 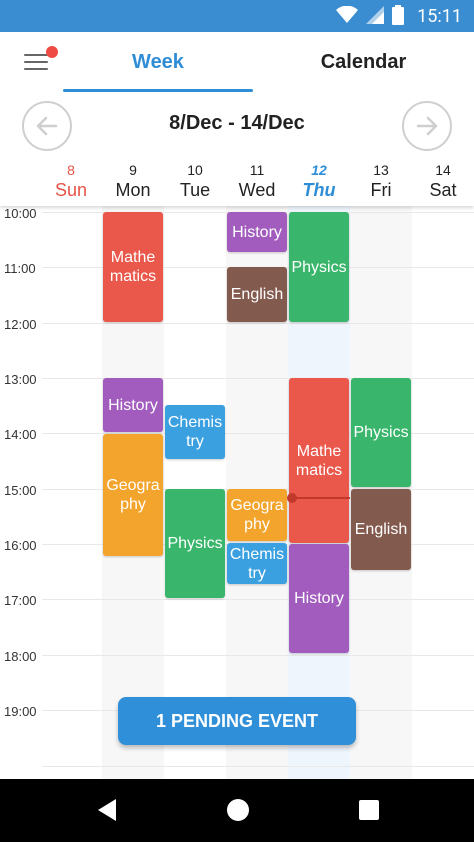 What do you see at coordinates (133, 181) in the screenshot?
I see `day-mon: 9 Mon` at bounding box center [133, 181].